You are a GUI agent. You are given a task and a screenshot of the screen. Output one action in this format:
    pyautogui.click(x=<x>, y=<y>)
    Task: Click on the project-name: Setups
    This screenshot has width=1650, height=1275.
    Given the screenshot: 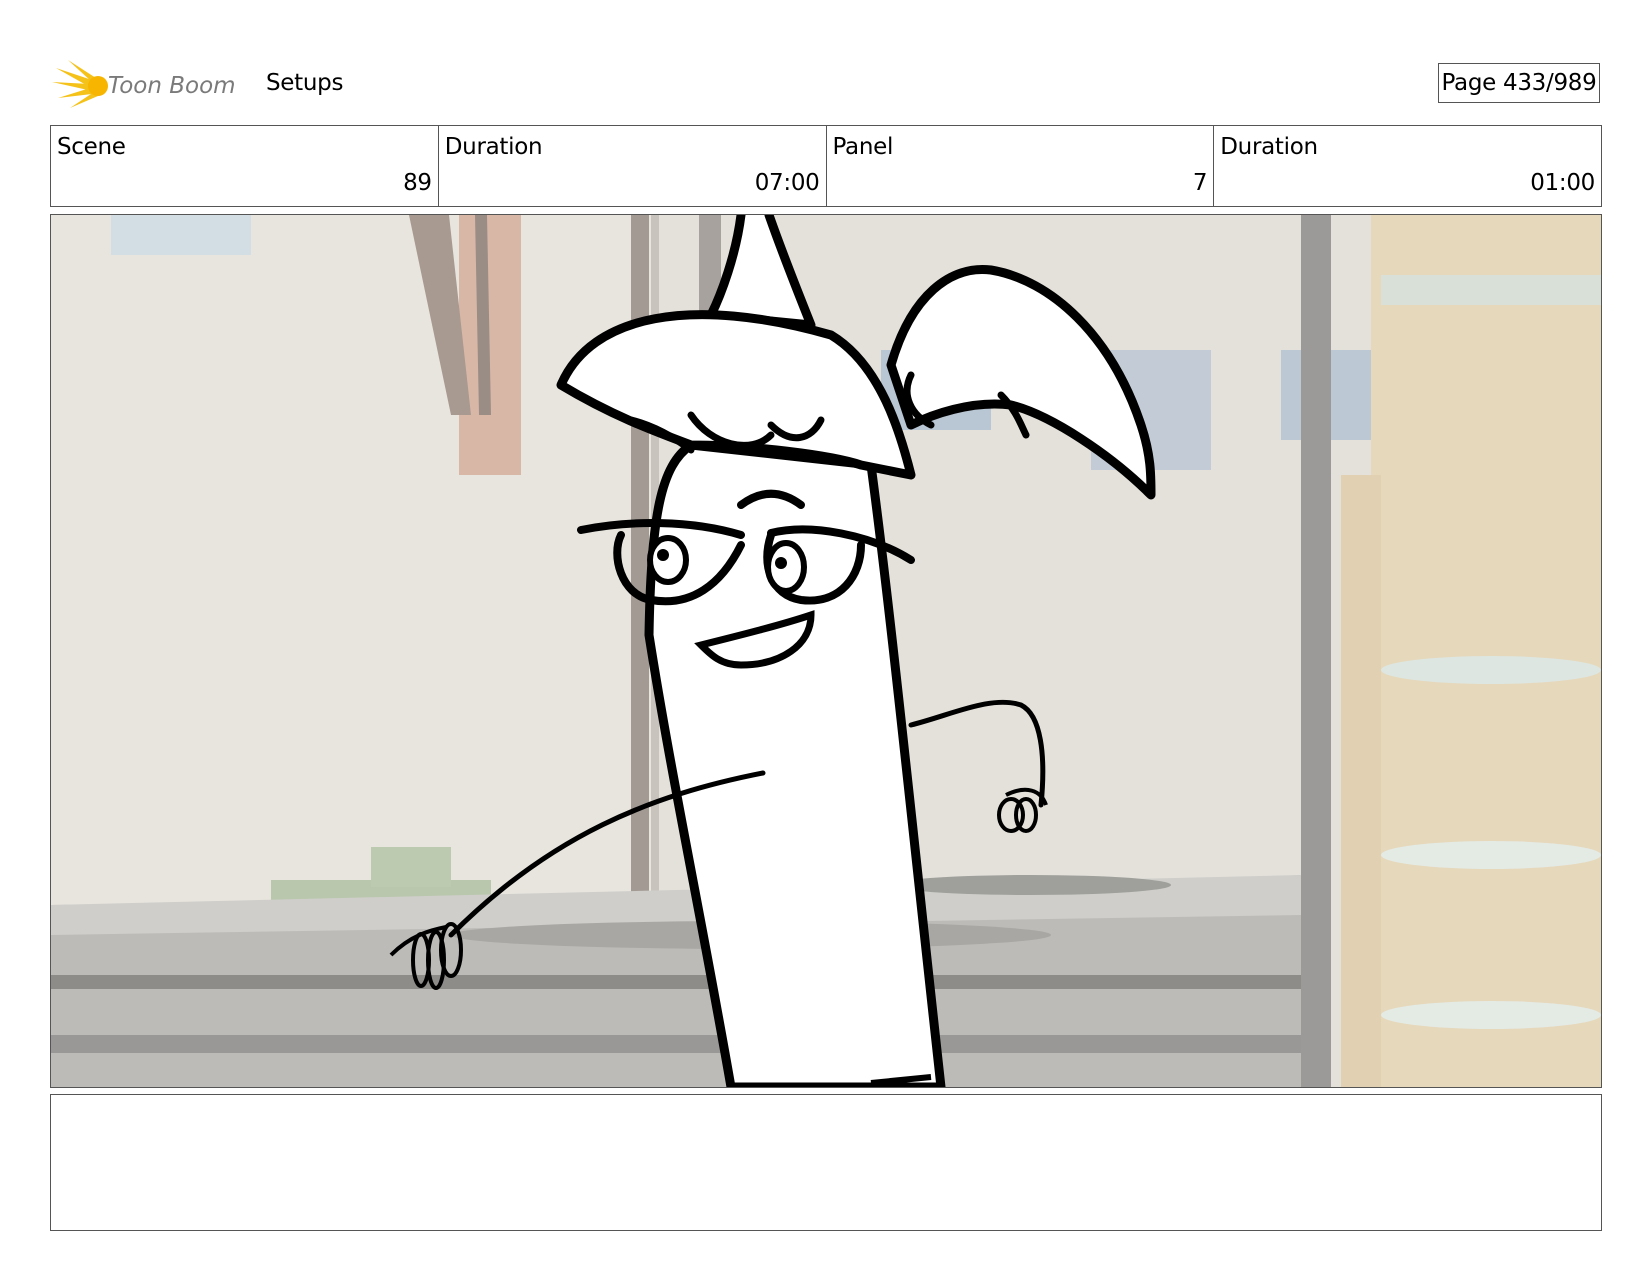 What is the action you would take?
    pyautogui.click(x=305, y=83)
    